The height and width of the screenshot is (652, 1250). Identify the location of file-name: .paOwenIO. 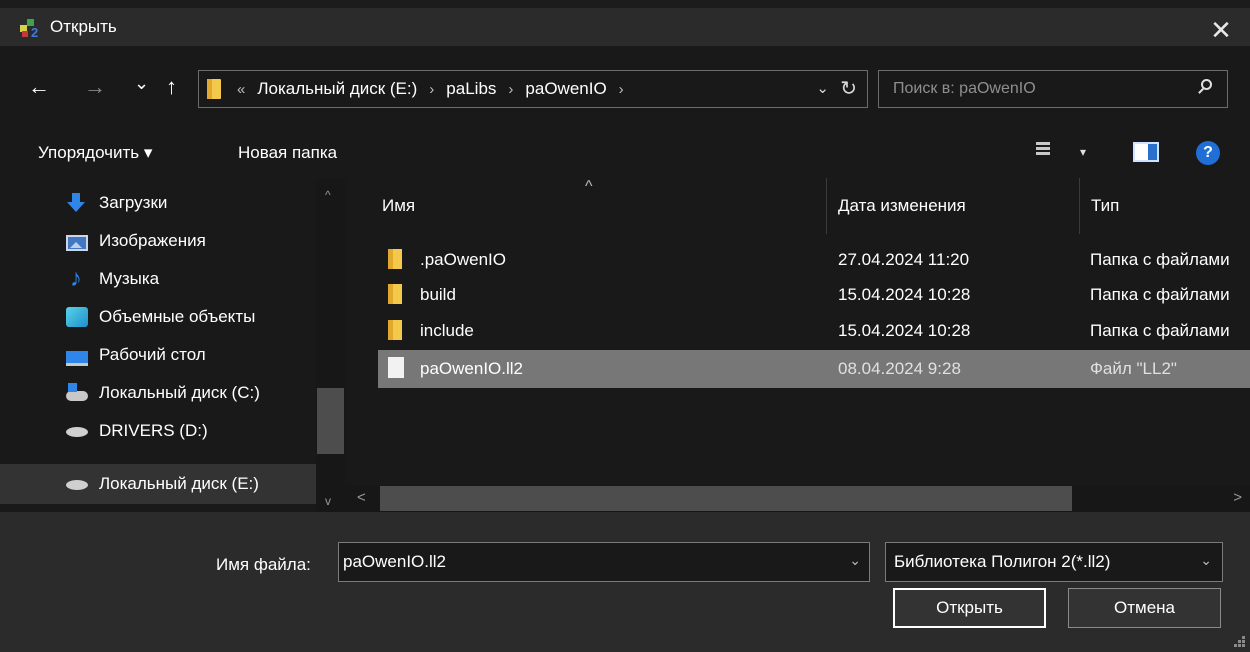
(463, 259).